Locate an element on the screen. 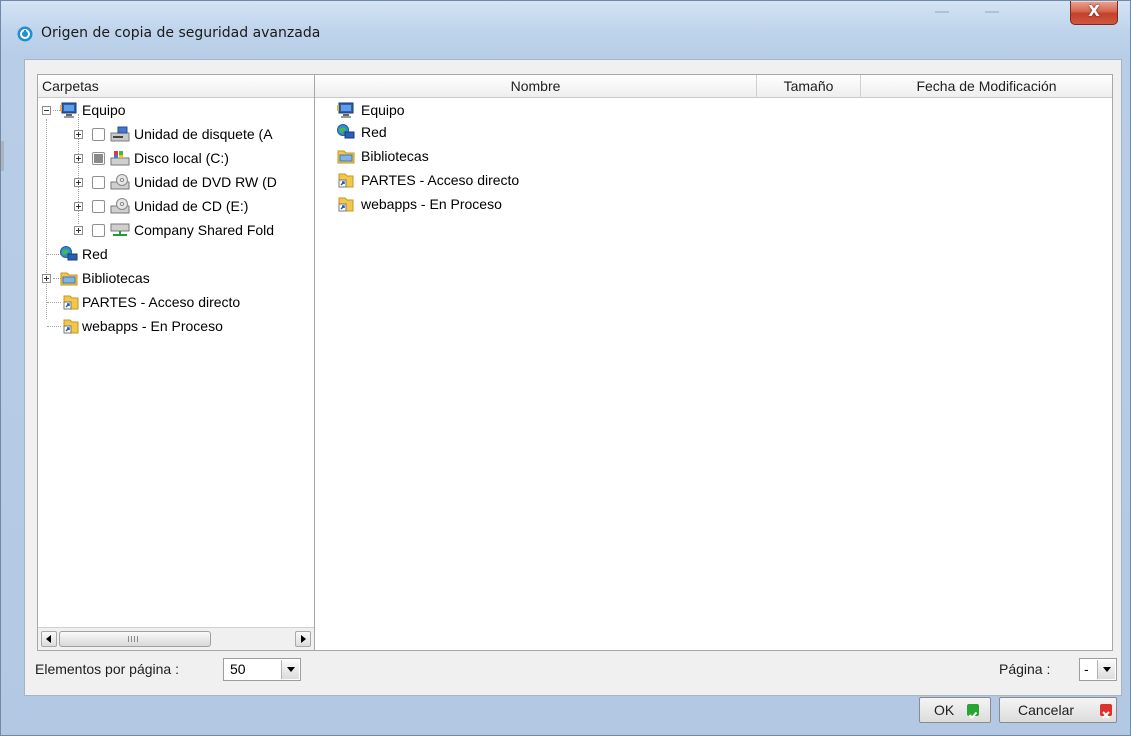  tree-item-label: Bibliotecas is located at coordinates (116, 278).